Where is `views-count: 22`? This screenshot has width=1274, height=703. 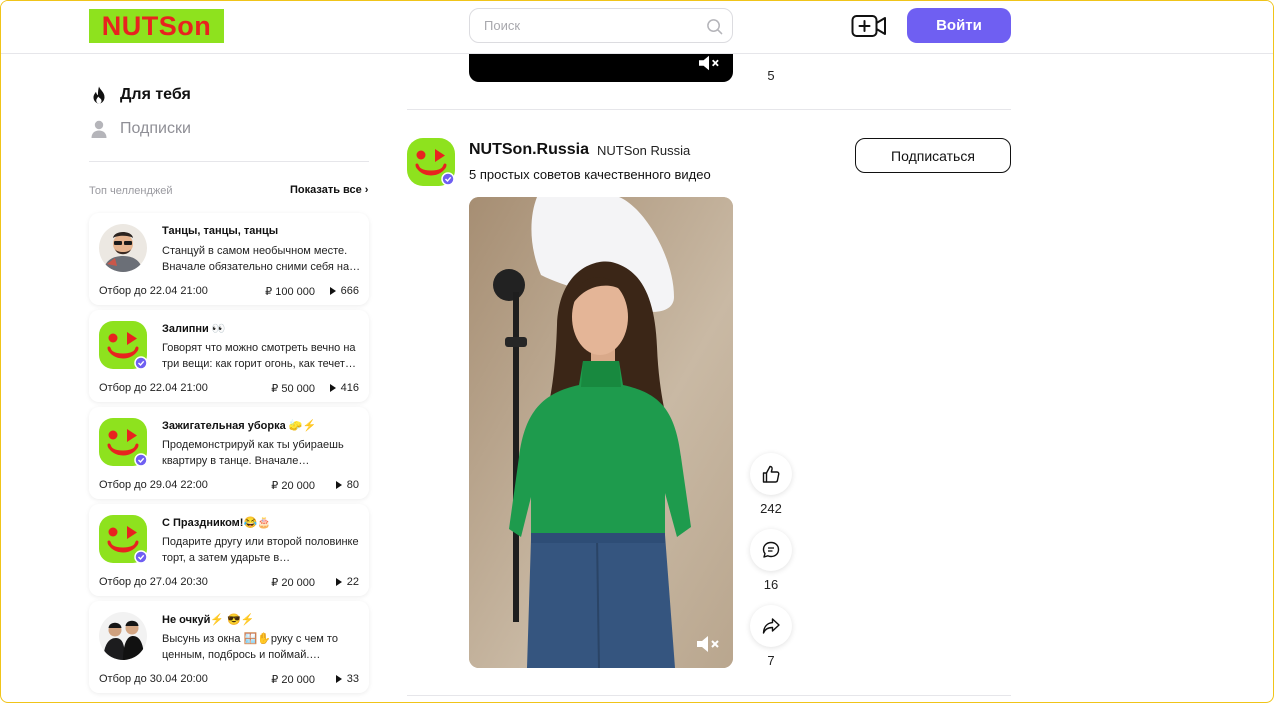
views-count: 22 is located at coordinates (352, 582).